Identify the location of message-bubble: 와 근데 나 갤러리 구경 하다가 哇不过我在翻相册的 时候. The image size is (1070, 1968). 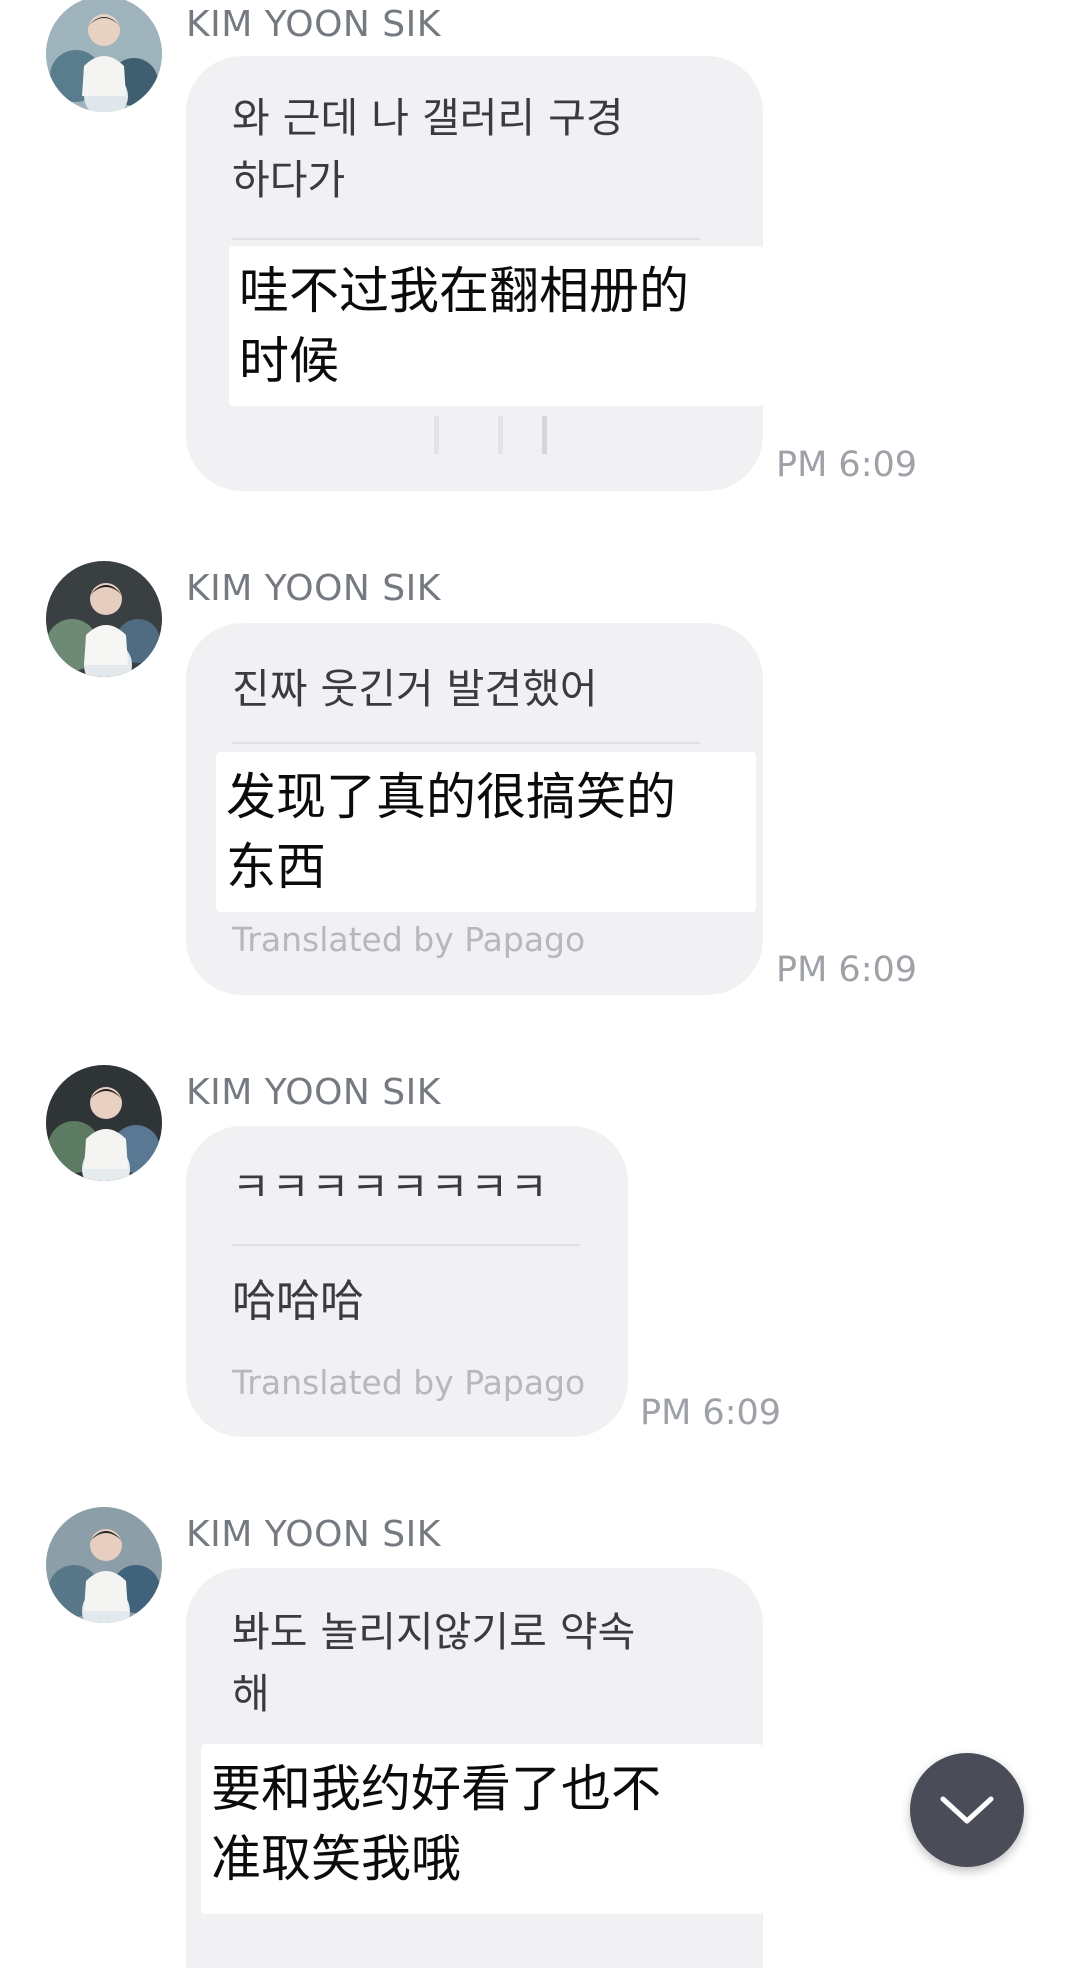
(474, 273).